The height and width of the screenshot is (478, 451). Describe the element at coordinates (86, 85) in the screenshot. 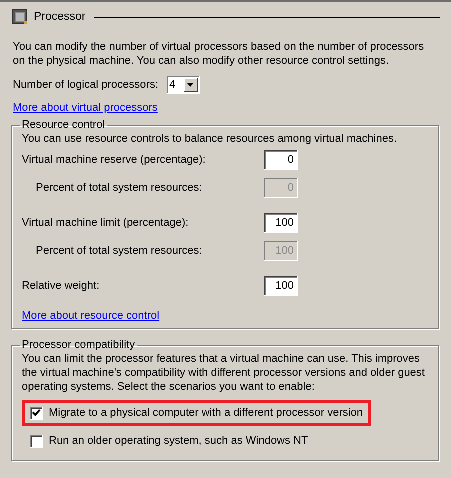

I see `field-label: Number of logical processors:` at that location.